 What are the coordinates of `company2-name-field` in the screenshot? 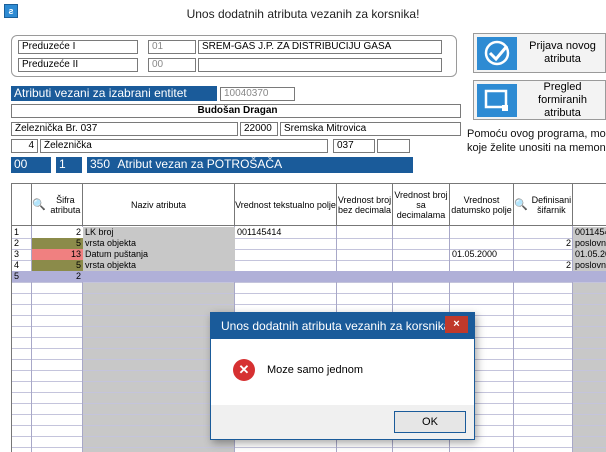 It's located at (320, 65).